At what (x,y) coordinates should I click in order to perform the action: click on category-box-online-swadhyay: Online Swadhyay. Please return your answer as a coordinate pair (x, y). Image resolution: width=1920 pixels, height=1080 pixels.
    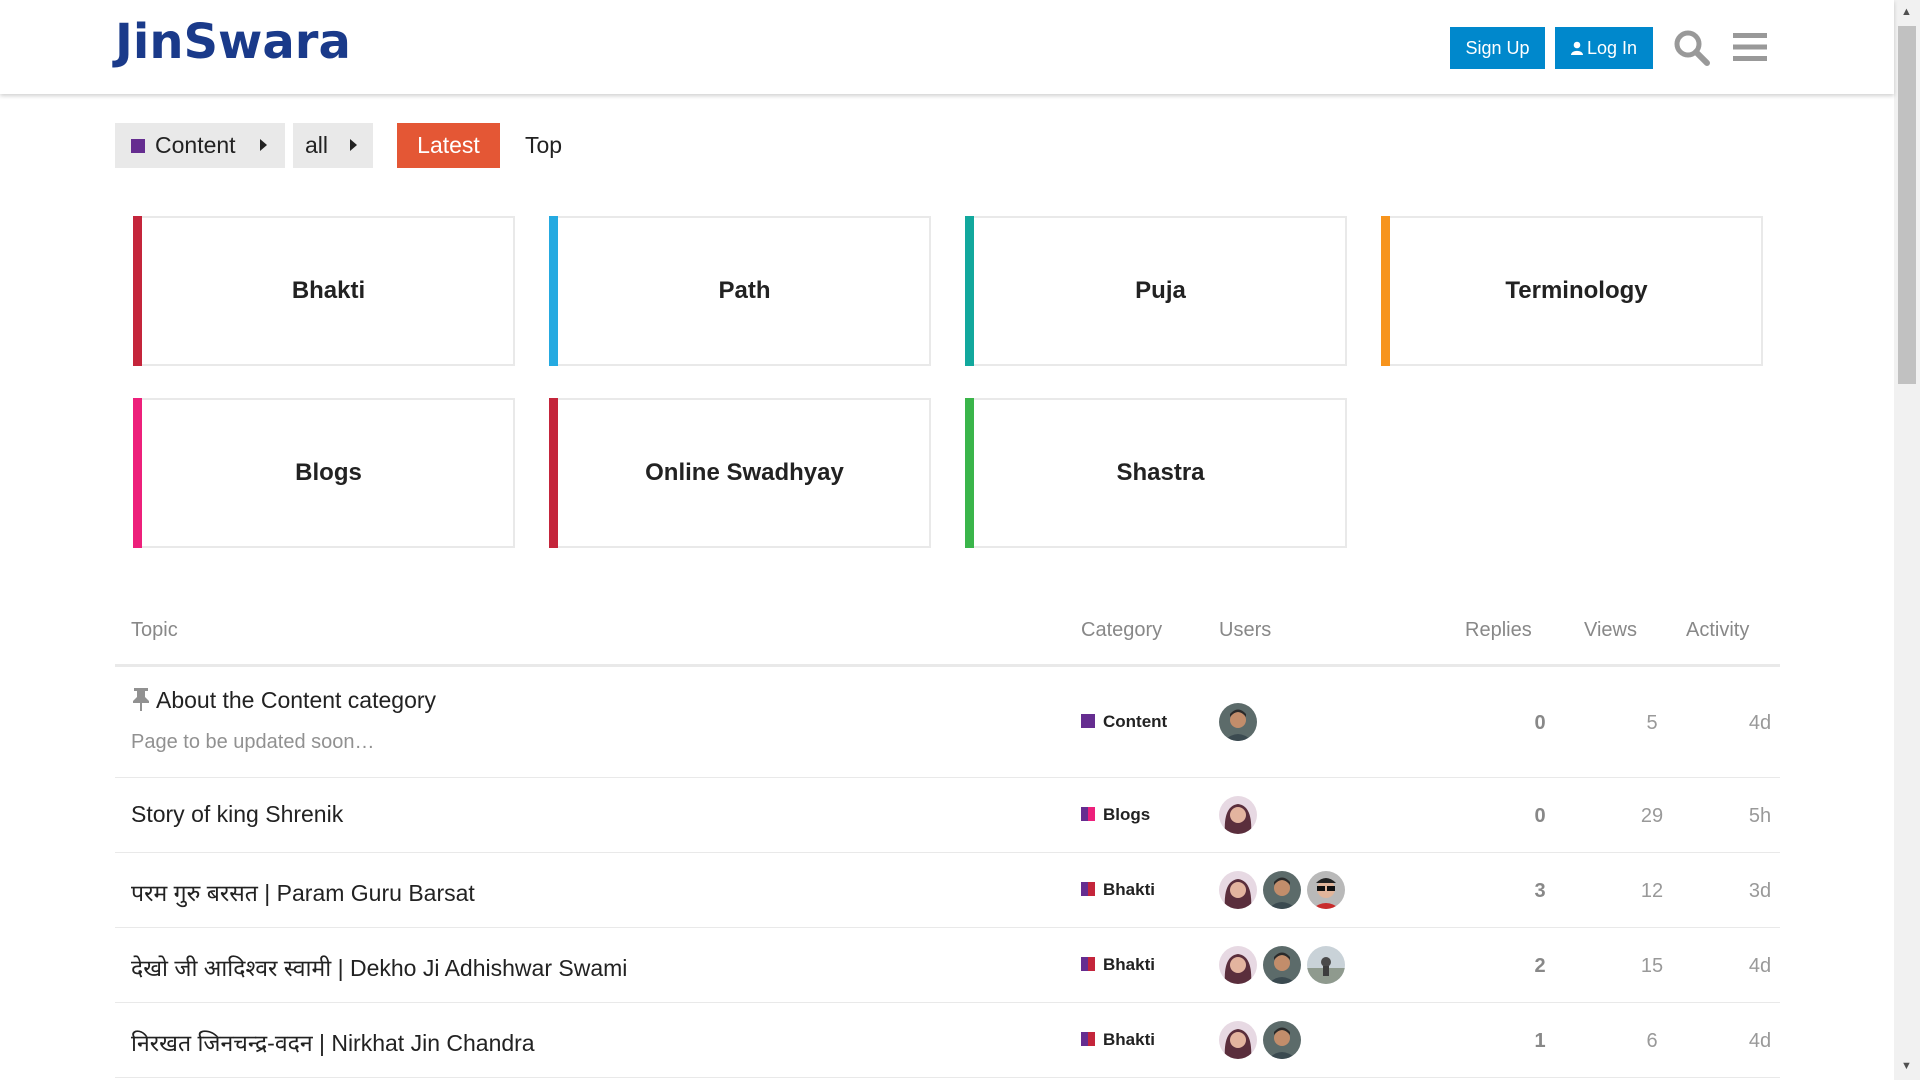
    Looking at the image, I should click on (740, 473).